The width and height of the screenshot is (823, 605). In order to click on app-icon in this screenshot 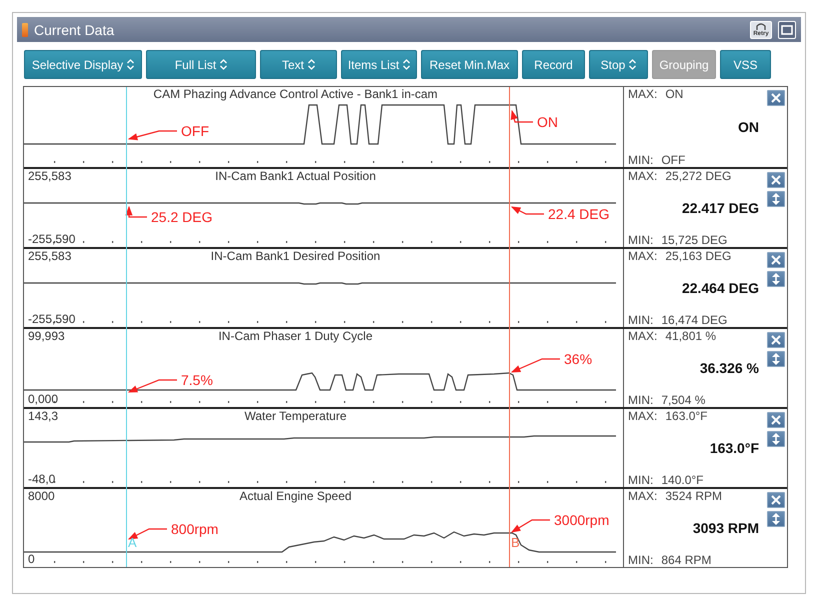, I will do `click(25, 29)`.